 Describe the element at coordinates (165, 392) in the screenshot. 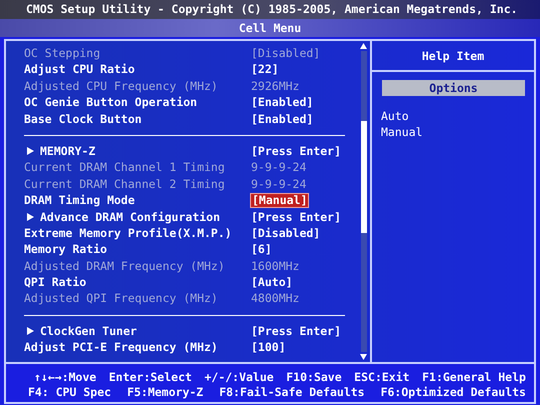

I see `key-hint: F5:Memory-Z` at that location.